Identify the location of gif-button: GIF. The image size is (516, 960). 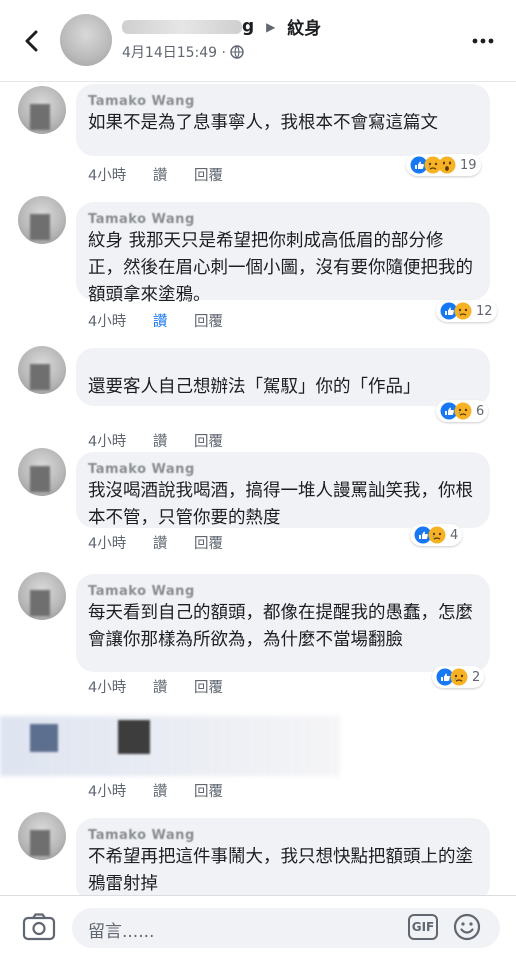
(423, 927).